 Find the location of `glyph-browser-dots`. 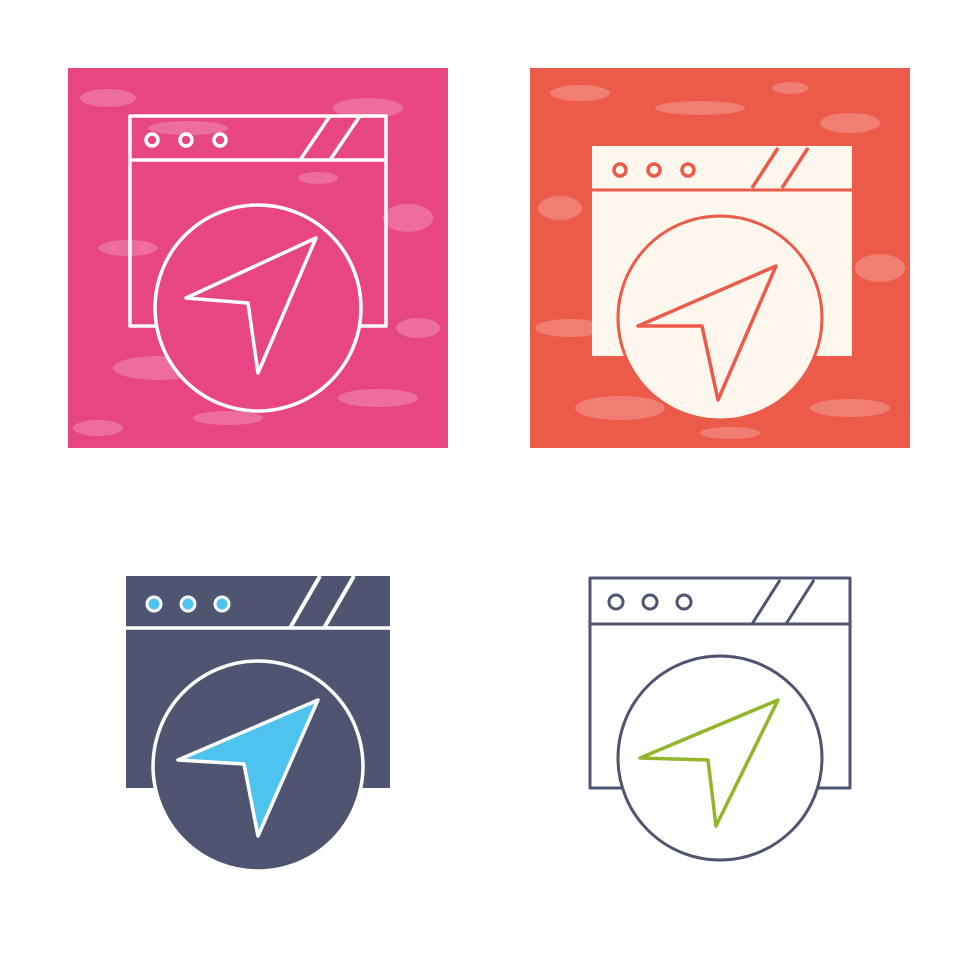

glyph-browser-dots is located at coordinates (188, 604).